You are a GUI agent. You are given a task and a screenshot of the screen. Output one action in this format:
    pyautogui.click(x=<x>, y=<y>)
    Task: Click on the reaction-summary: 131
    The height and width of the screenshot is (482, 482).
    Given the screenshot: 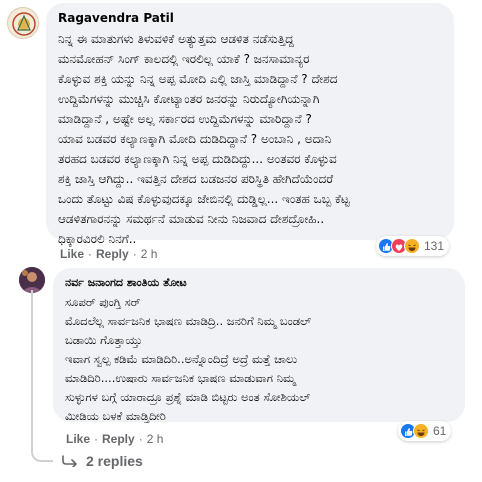 What is the action you would take?
    pyautogui.click(x=413, y=246)
    